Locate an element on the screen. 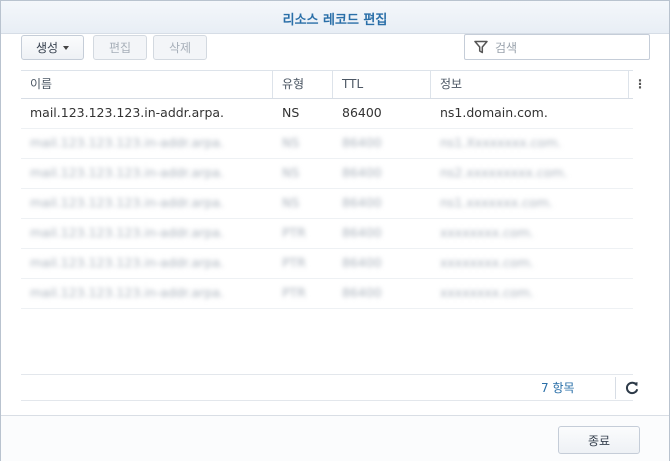  chevron-down-icon is located at coordinates (66, 47).